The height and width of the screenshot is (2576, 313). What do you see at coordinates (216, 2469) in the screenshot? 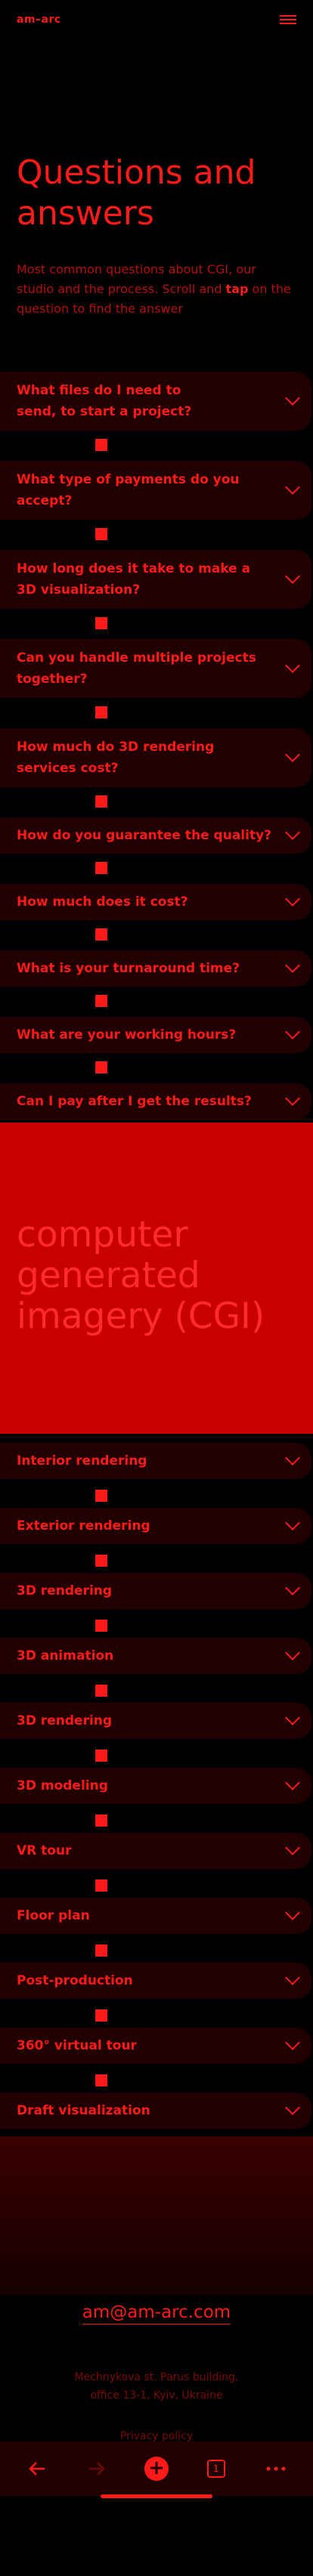
I see `tabs-icon: 1` at bounding box center [216, 2469].